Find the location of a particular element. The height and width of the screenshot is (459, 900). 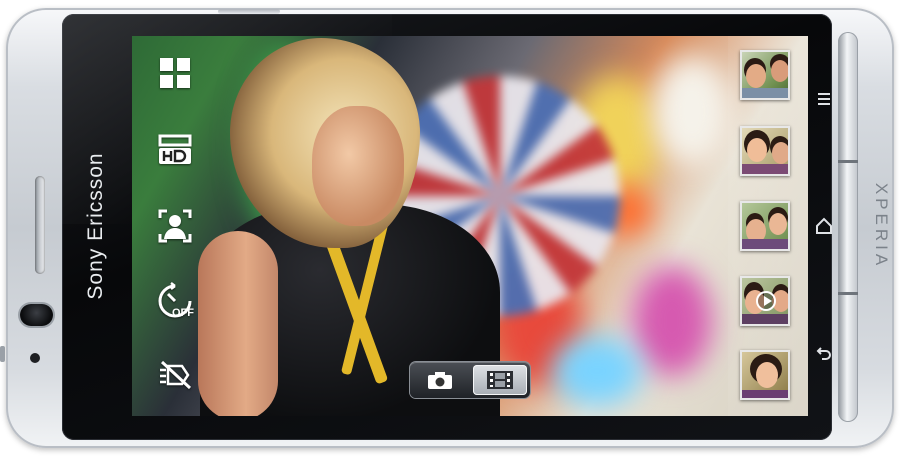

home-key is located at coordinates (824, 226).